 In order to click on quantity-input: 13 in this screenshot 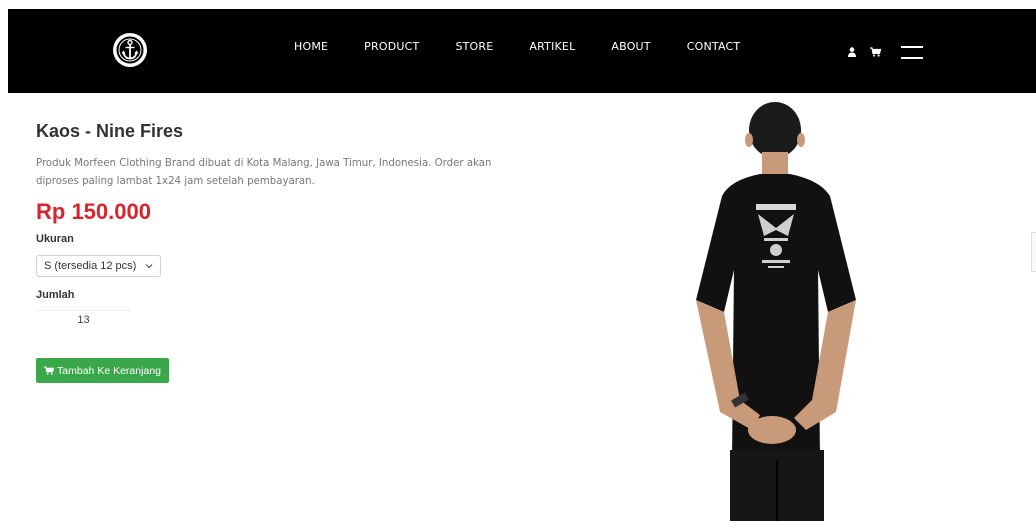, I will do `click(83, 319)`.